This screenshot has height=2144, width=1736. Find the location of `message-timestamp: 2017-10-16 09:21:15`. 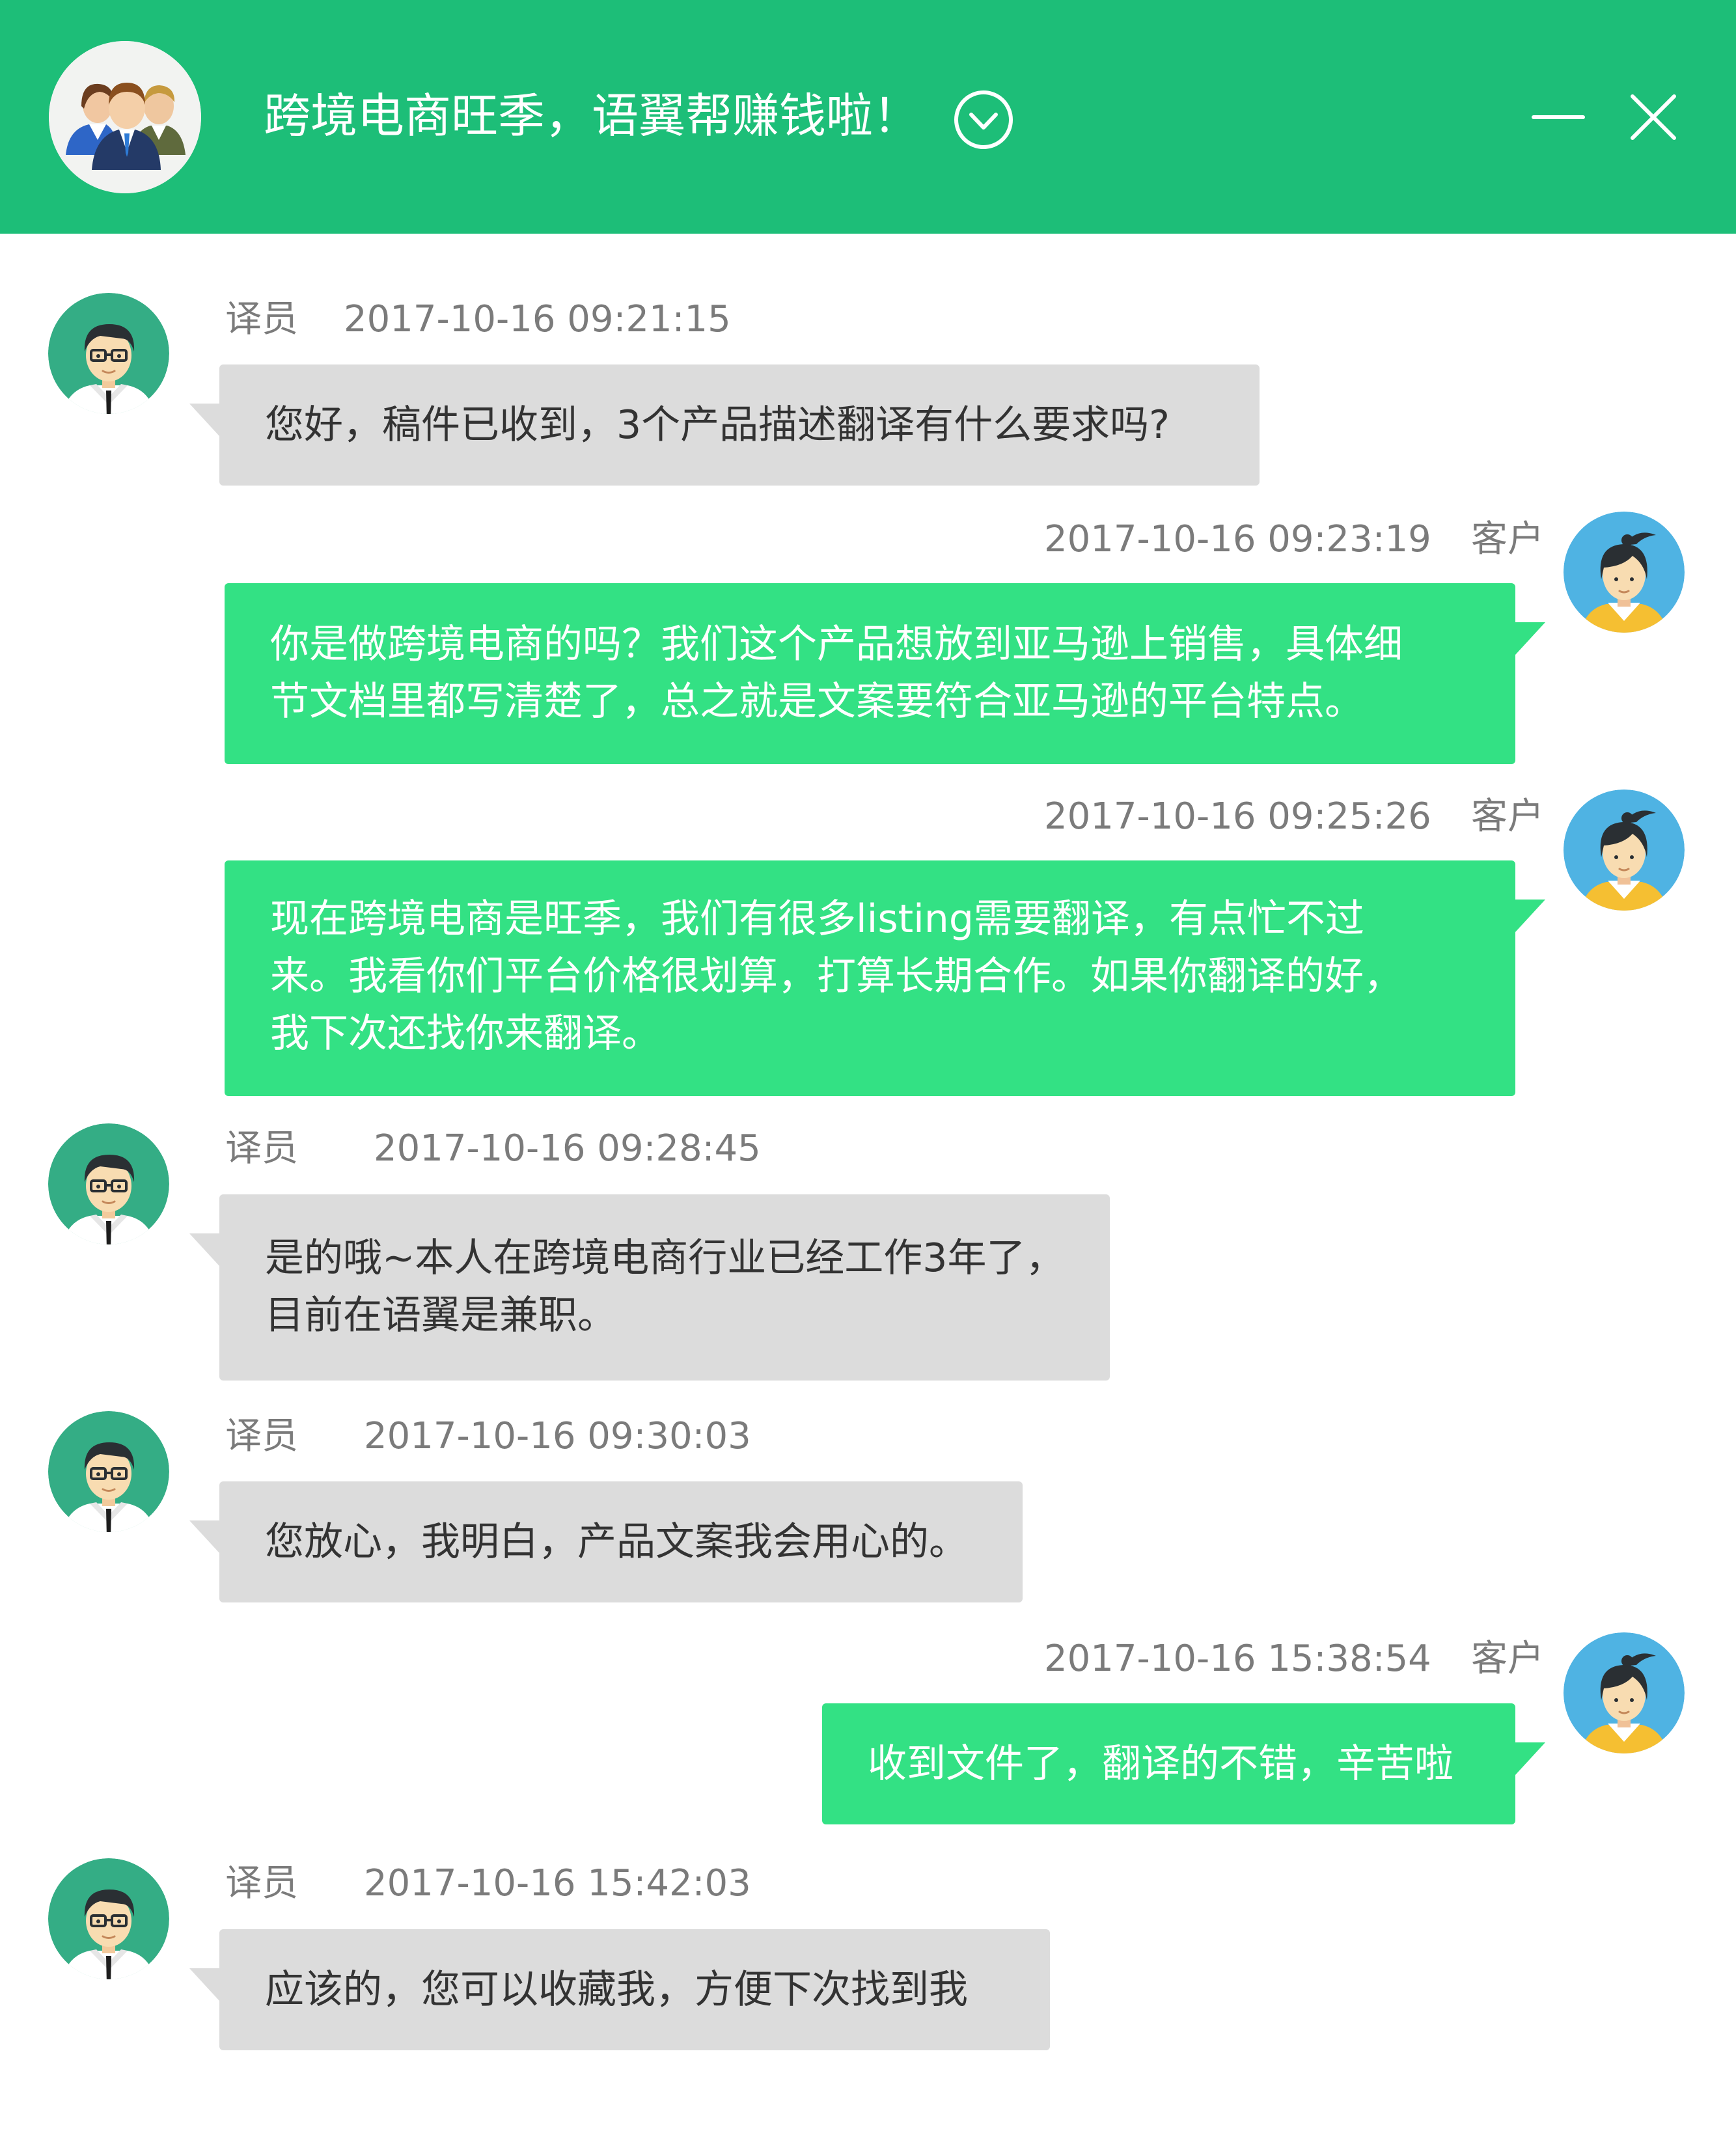

message-timestamp: 2017-10-16 09:21:15 is located at coordinates (537, 319).